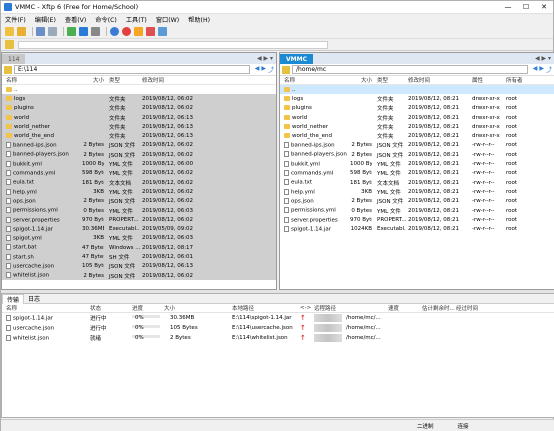 The width and height of the screenshot is (554, 431). I want to click on list-item: help.yml 3KB YML 文件 2019/08/12, 06:02, so click(139, 192).